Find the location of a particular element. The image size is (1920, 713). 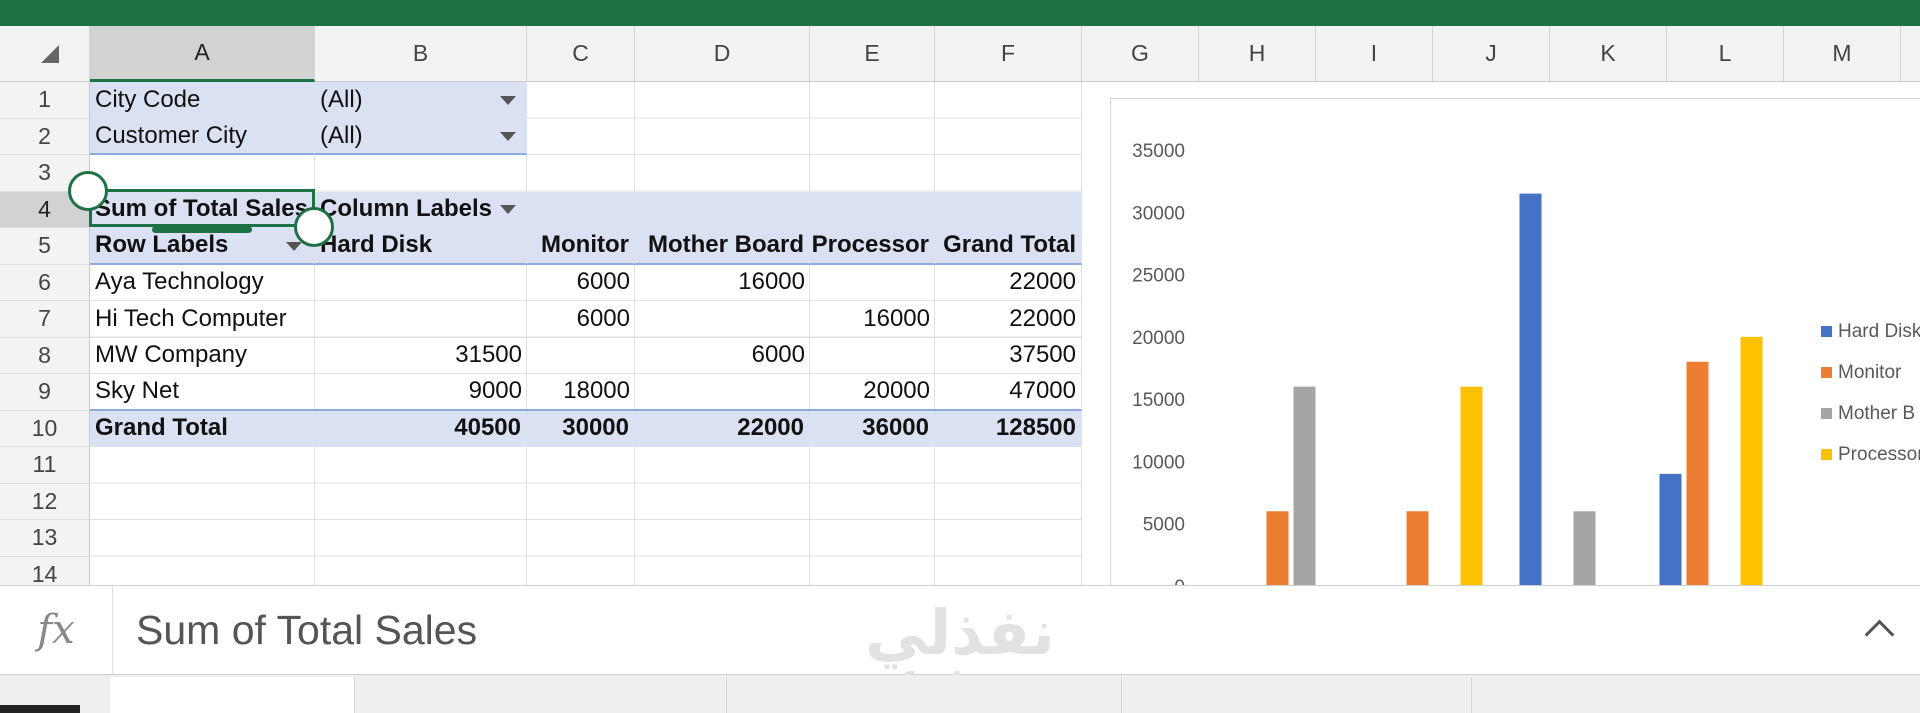

y-tick-label: 15000 is located at coordinates (1158, 400).